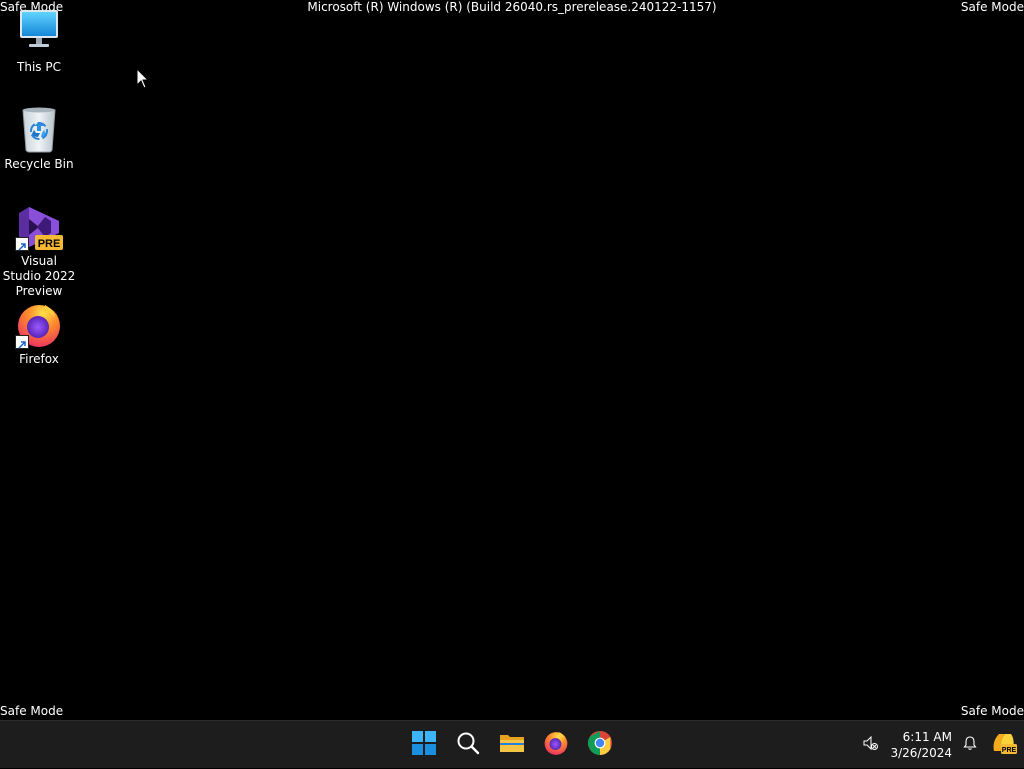  Describe the element at coordinates (39, 164) in the screenshot. I see `desktop-icon-label: Recycle Bin` at that location.